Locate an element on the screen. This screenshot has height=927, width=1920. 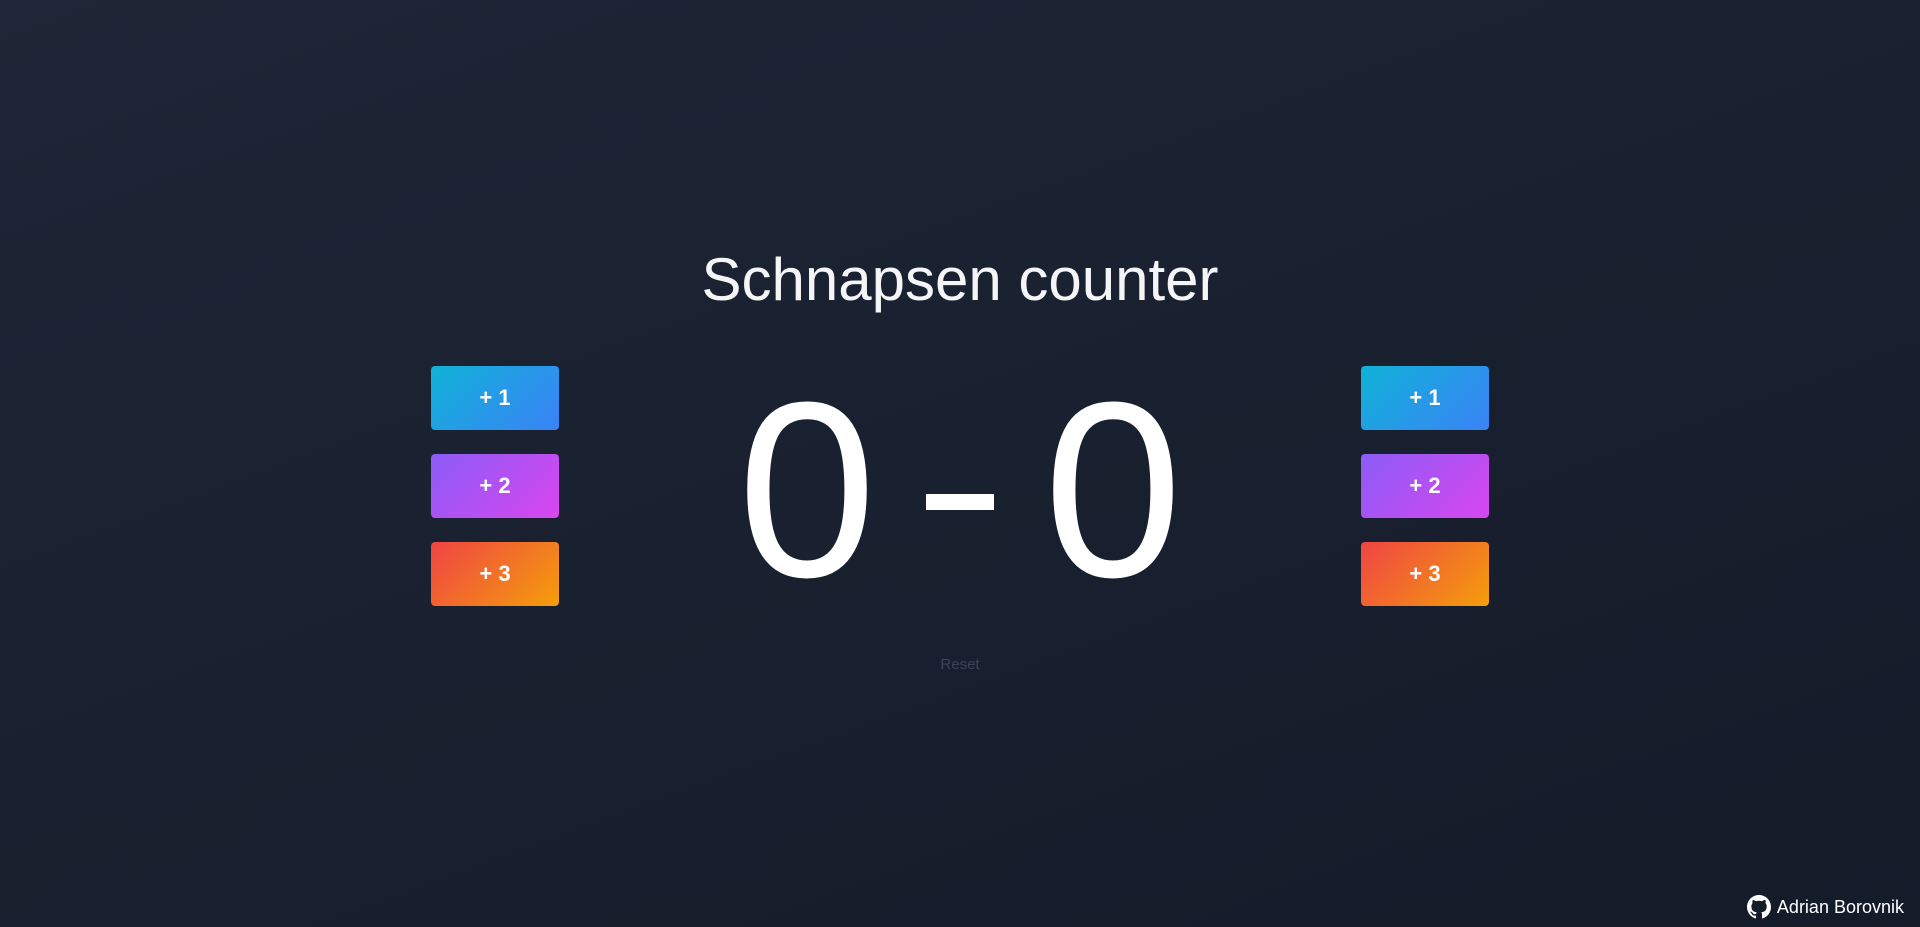
right-score: 0 is located at coordinates (1113, 489).